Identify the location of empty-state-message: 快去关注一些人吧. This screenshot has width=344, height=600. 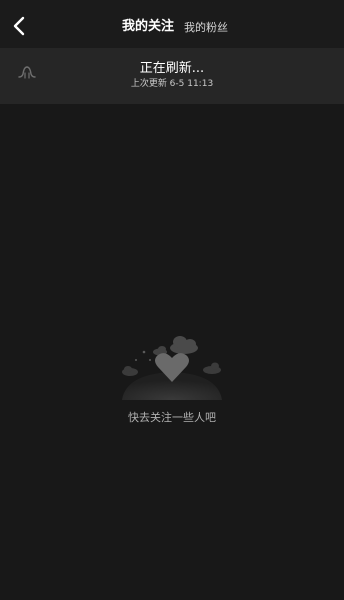
(172, 417).